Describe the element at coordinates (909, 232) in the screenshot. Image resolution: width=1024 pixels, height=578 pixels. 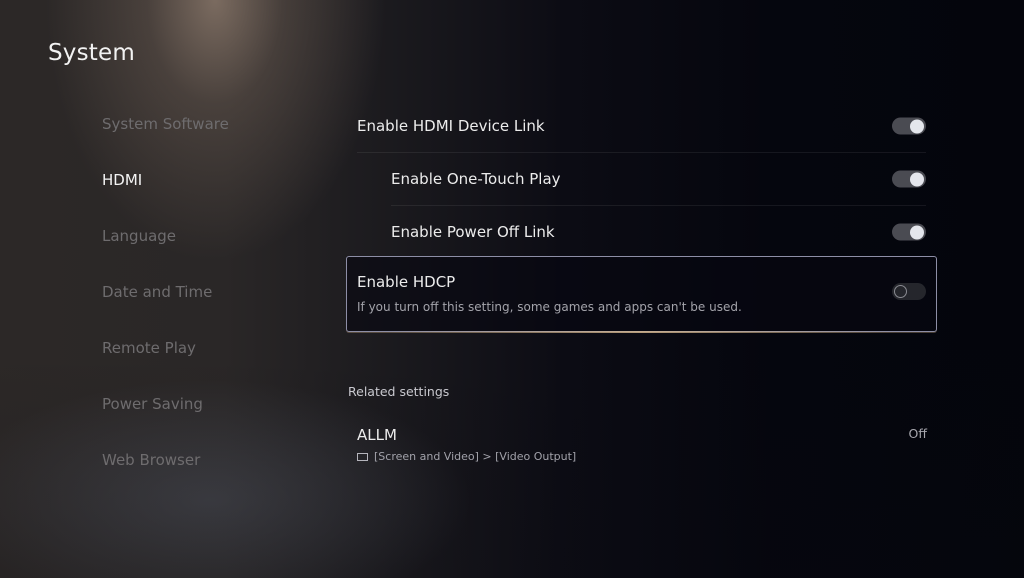
I see `power-off-link-toggle` at that location.